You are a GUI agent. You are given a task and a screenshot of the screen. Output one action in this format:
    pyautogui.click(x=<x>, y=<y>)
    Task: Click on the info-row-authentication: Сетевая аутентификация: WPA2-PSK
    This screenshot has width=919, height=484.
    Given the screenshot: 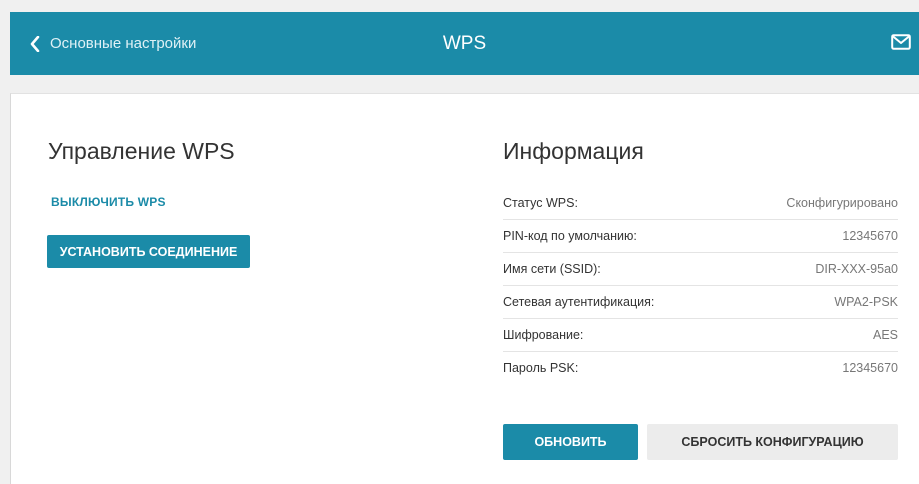 What is the action you would take?
    pyautogui.click(x=700, y=302)
    